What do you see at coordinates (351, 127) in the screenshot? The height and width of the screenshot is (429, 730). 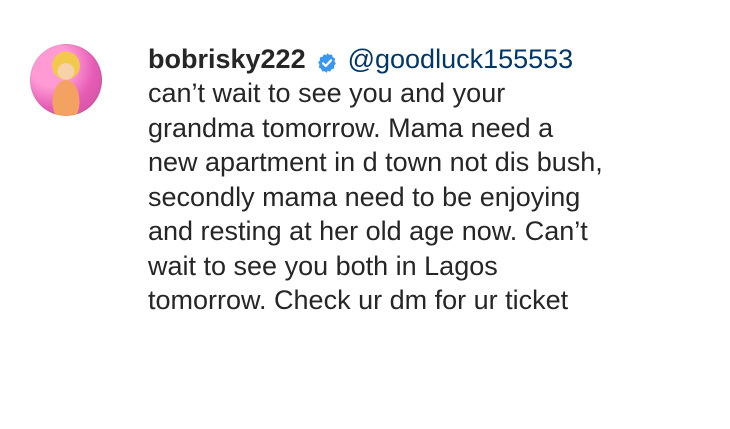 I see `comment-text-line: grandma tomorrow. Mama need a` at bounding box center [351, 127].